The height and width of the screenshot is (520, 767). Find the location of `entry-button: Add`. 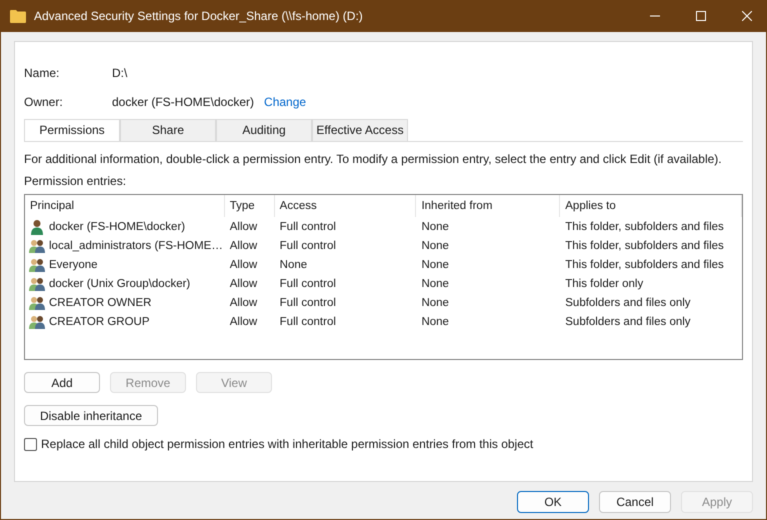

entry-button: Add is located at coordinates (62, 382).